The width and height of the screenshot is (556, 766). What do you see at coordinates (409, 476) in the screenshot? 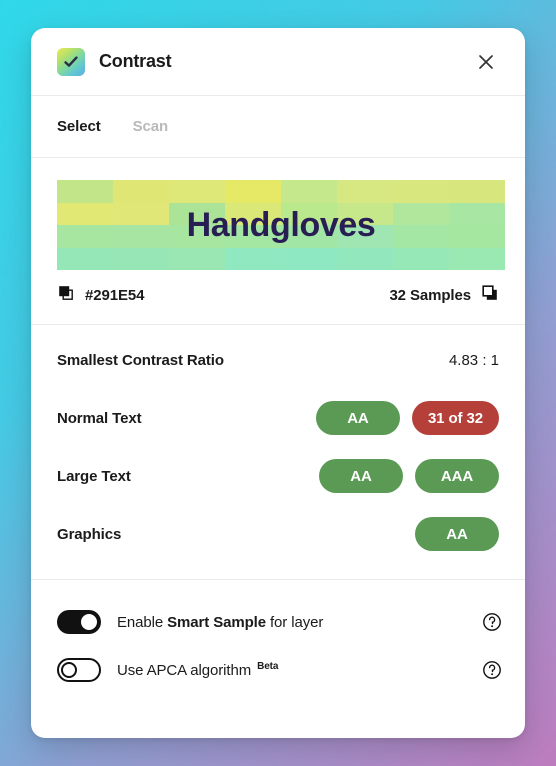
I see `large-text-badges: AA AAA` at bounding box center [409, 476].